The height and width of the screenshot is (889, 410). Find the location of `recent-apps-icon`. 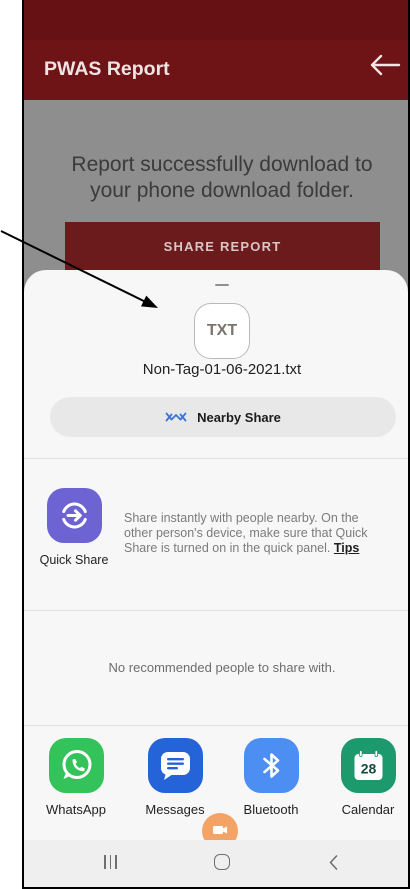

recent-apps-icon is located at coordinates (110, 862).